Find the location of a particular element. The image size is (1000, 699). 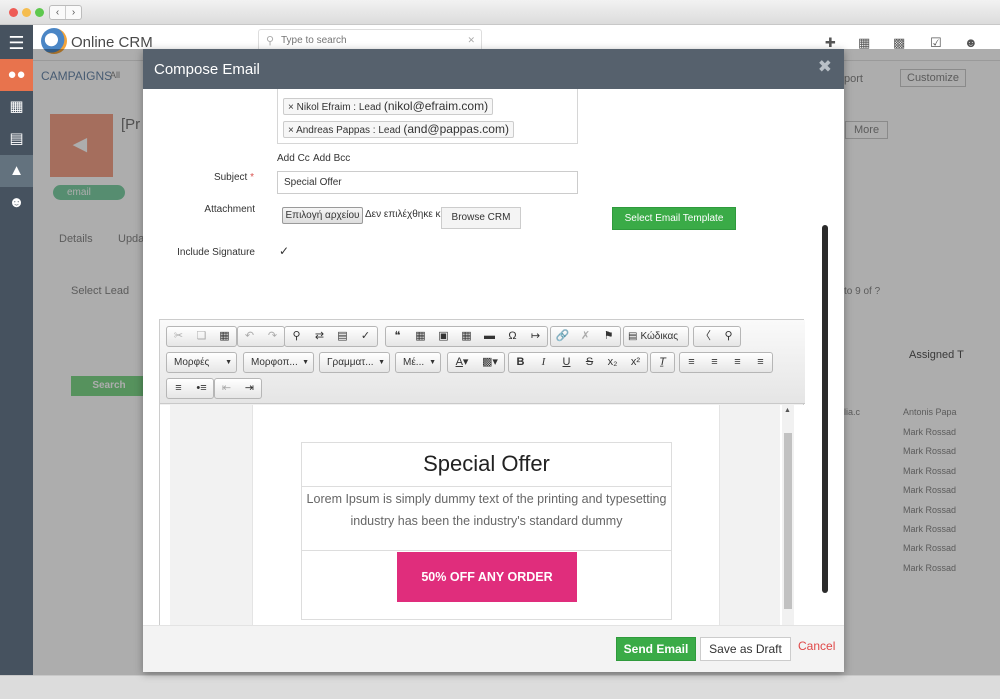

format-dropdown: Μορφοπ... ▼ is located at coordinates (278, 362).